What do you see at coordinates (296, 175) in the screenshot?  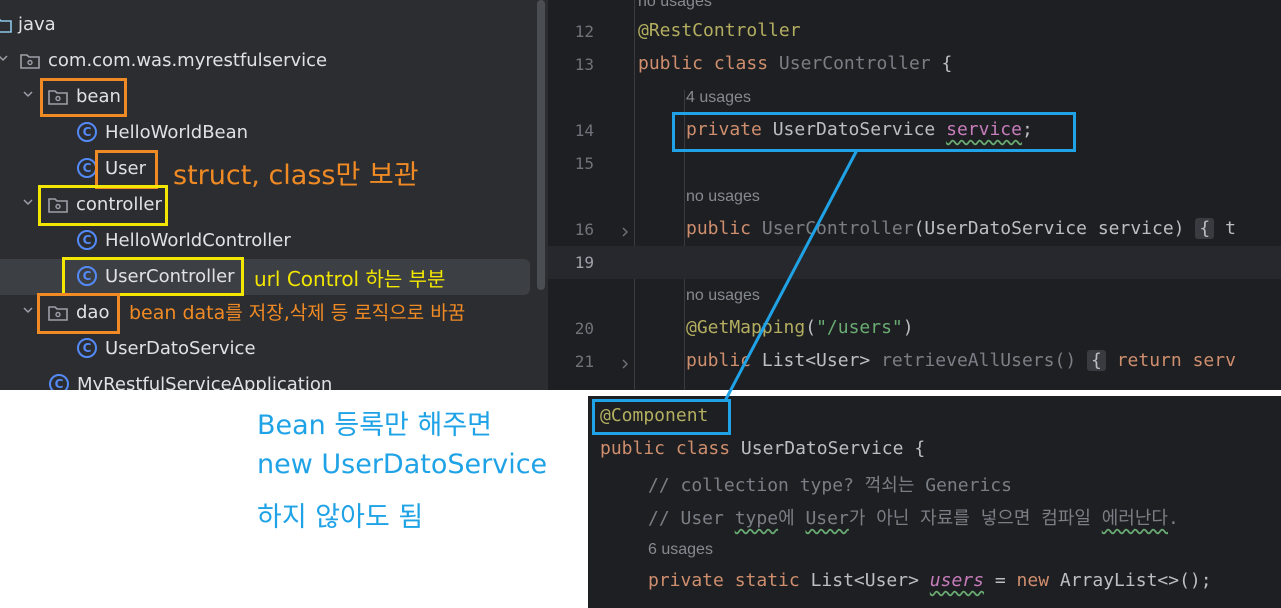 I see `bean-note: struct, class만 보관` at bounding box center [296, 175].